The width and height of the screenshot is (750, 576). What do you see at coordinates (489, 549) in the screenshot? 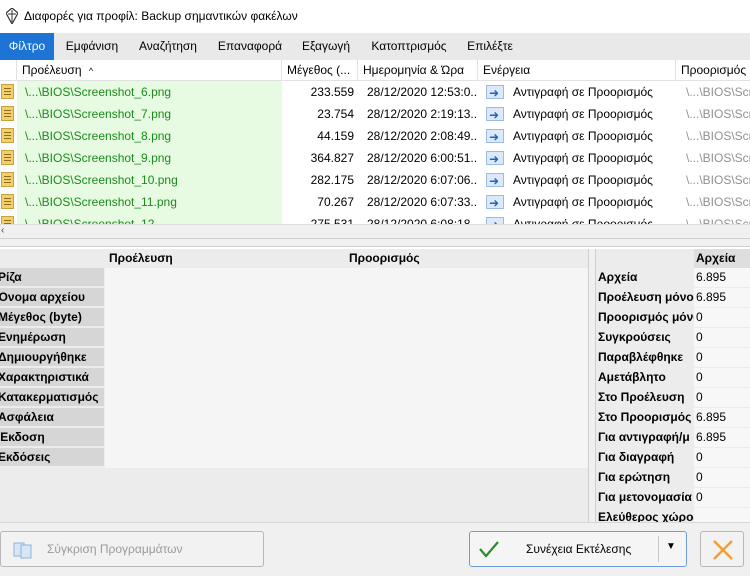
I see `checkmark-icon` at bounding box center [489, 549].